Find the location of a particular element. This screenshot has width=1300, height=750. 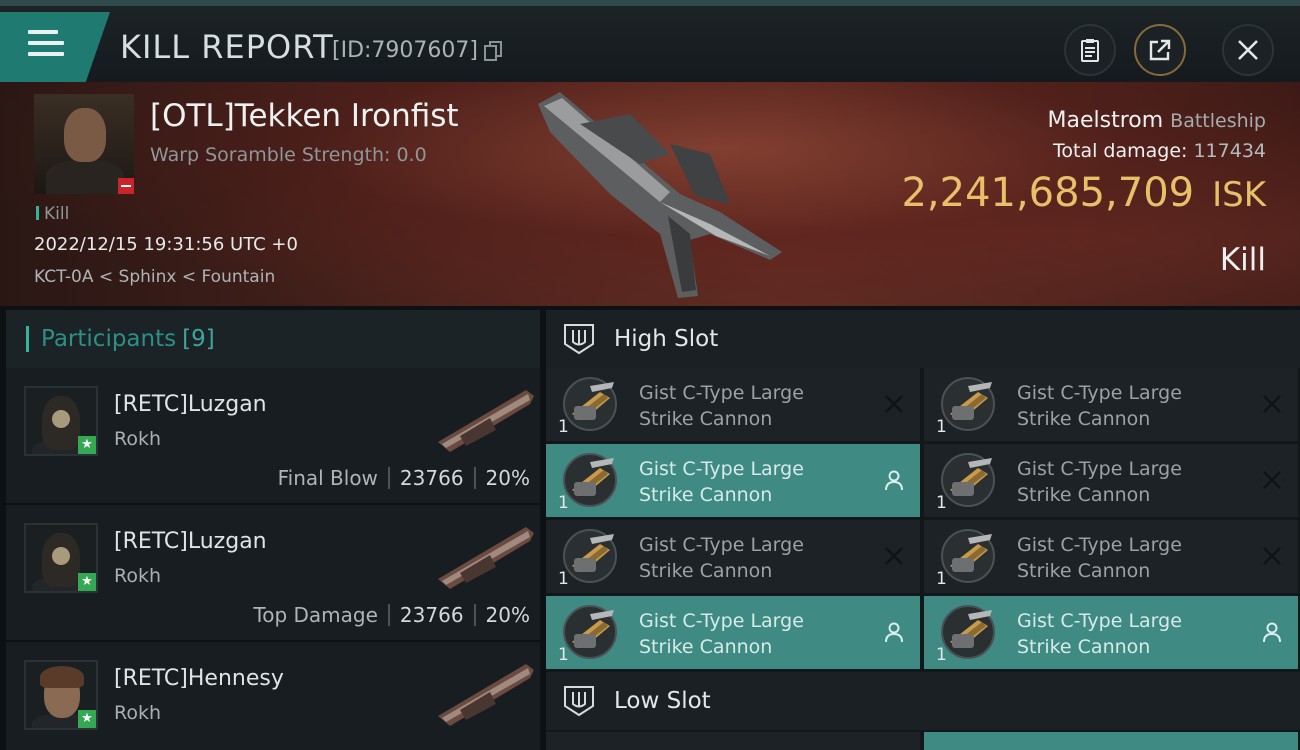

victim-name: [OTL]Tekken Ironfist is located at coordinates (304, 116).